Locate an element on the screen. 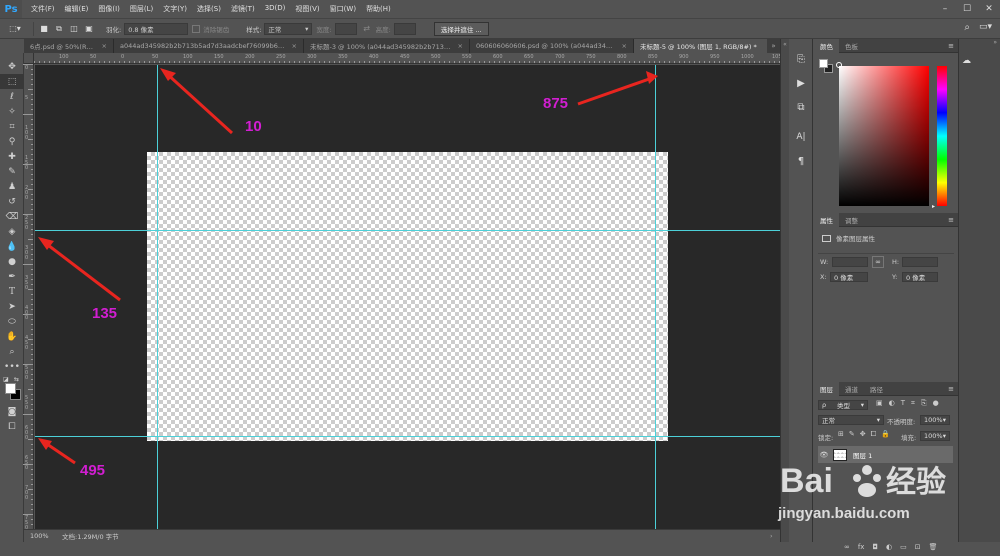 Image resolution: width=1000 pixels, height=556 pixels. search-icon: ⌕ is located at coordinates (967, 27).